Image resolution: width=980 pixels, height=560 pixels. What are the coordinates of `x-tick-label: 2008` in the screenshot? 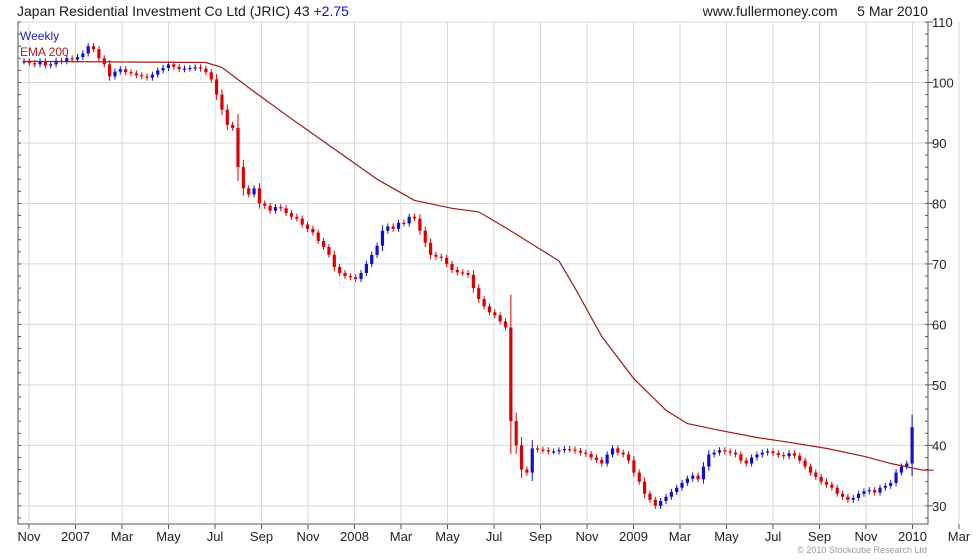 It's located at (354, 536).